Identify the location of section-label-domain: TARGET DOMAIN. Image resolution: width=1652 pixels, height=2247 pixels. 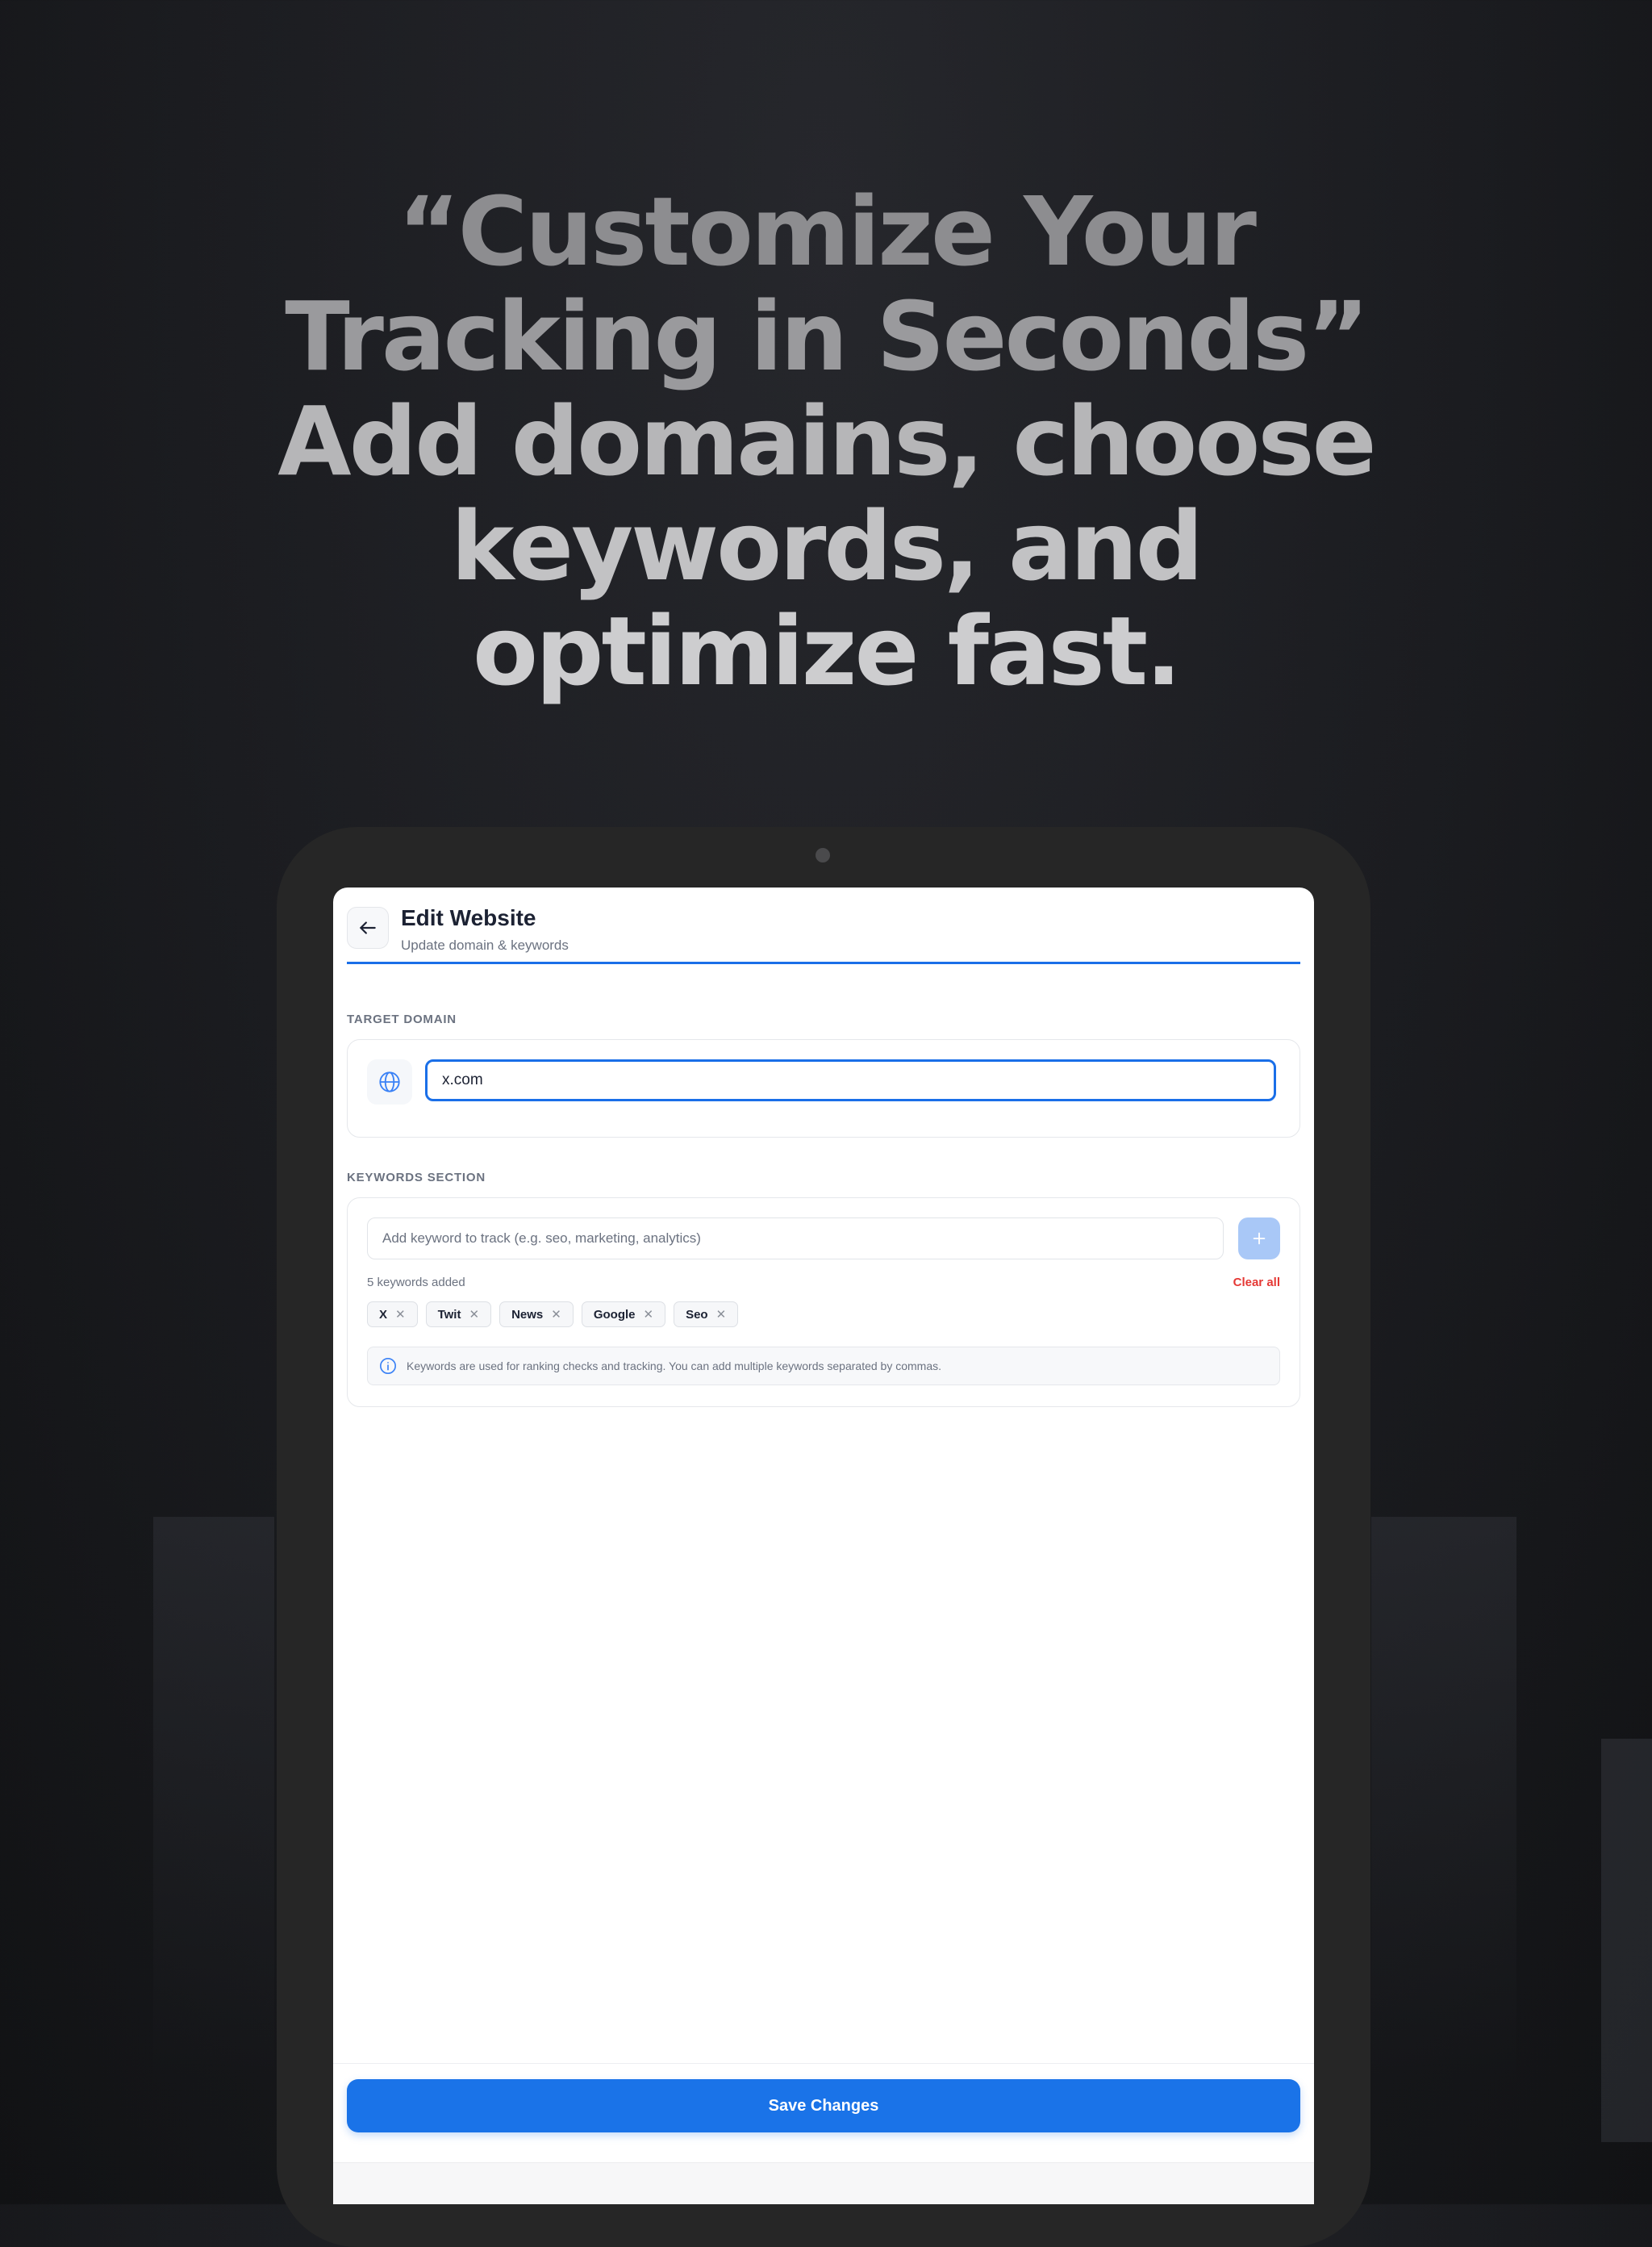
(402, 1020).